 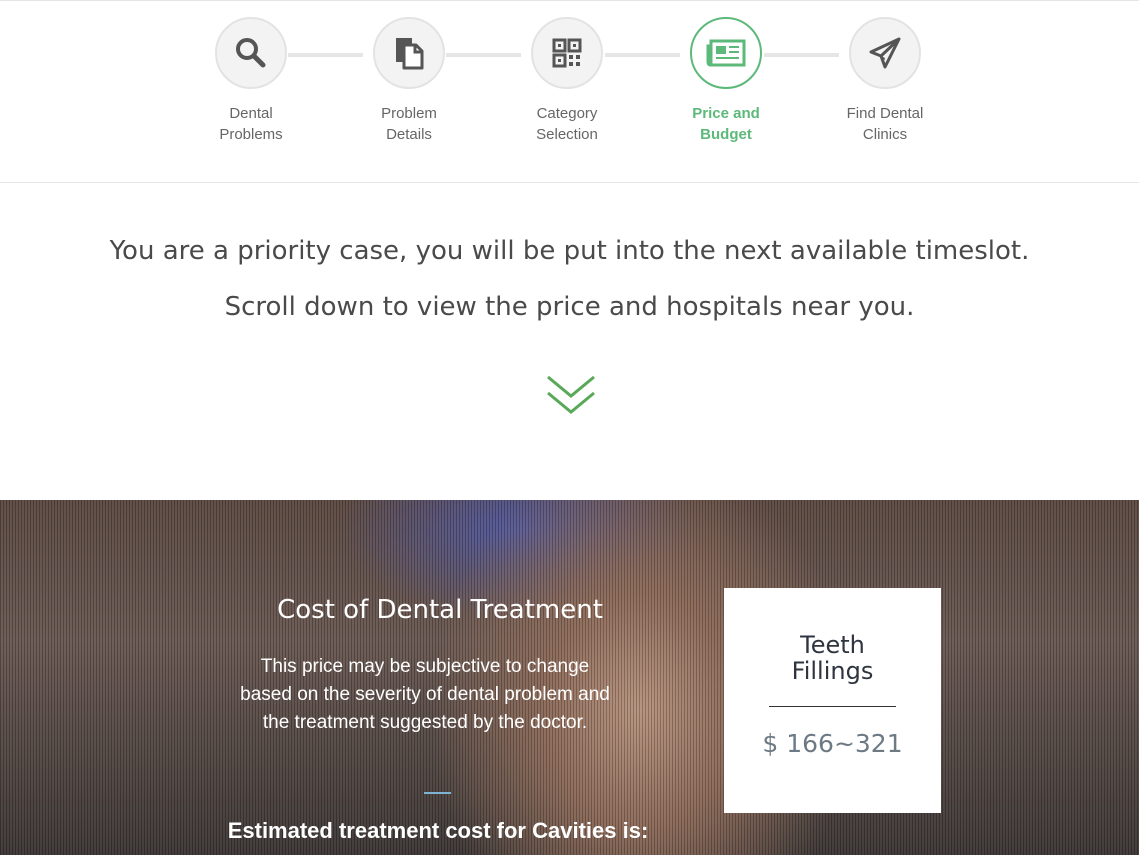 I want to click on price-divider, so click(x=832, y=706).